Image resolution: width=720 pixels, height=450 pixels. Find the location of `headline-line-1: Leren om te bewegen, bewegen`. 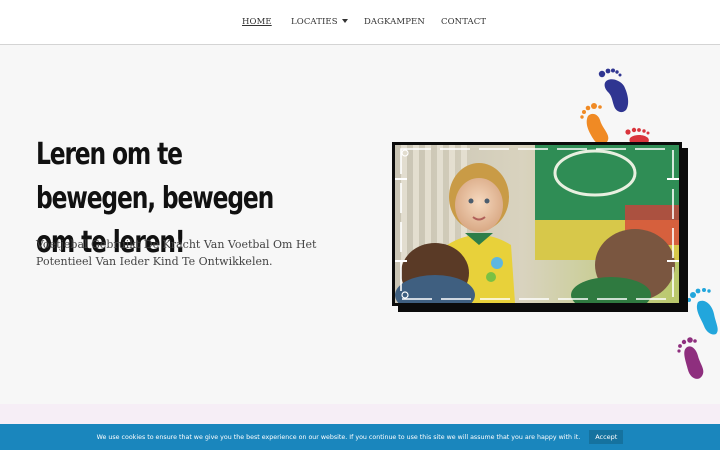

headline-line-1: Leren om te bewegen, bewegen is located at coordinates (155, 176).